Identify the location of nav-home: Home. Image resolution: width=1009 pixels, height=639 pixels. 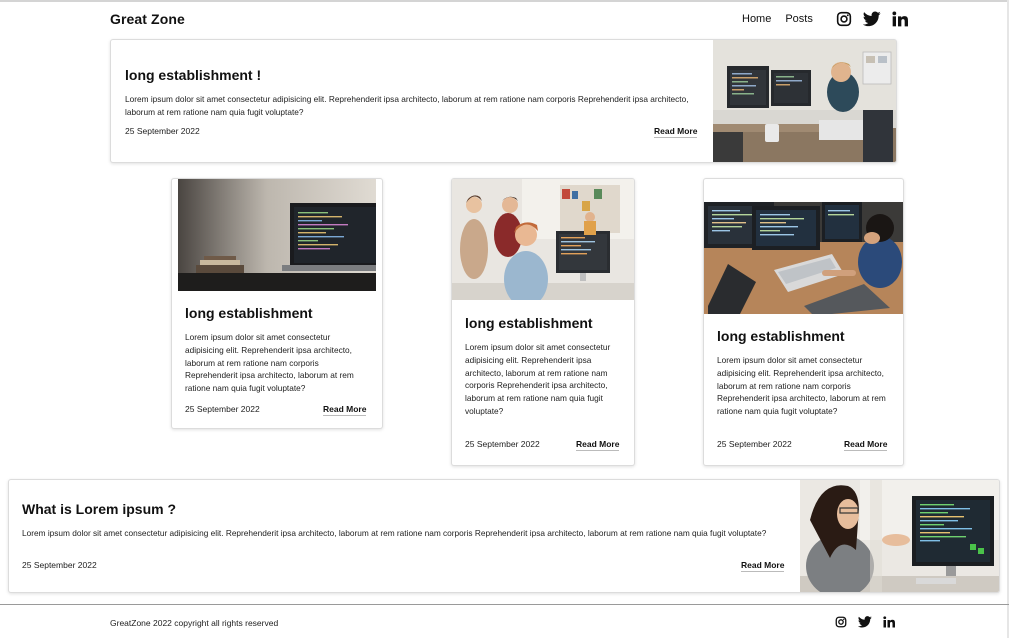
(756, 19).